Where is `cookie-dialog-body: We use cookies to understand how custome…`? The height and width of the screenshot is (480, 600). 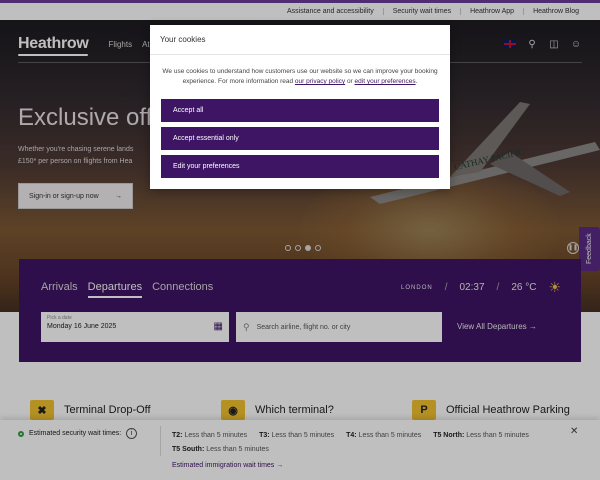 cookie-dialog-body: We use cookies to understand how custome… is located at coordinates (300, 71).